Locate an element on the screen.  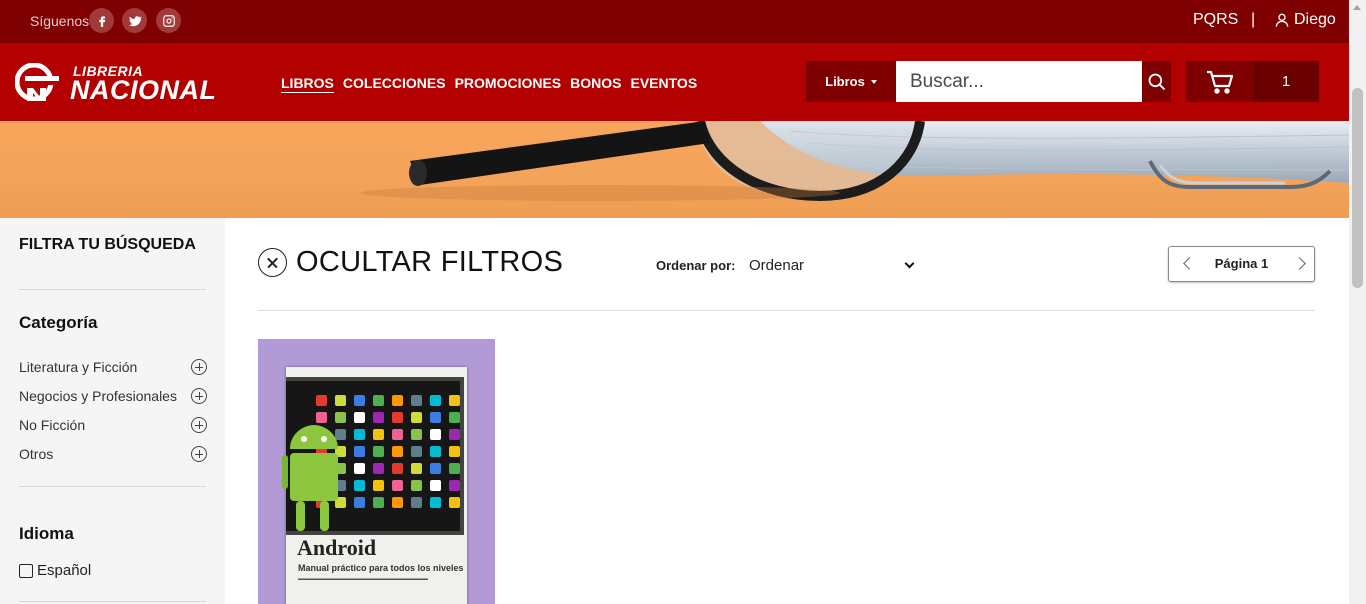
cover-tagline-decoration: ▬▬▬▬▬▬▬▬▬▬▬▬▬▬▬▬▬▬▬▬▬▬▬▬▬▬ is located at coordinates (363, 579).